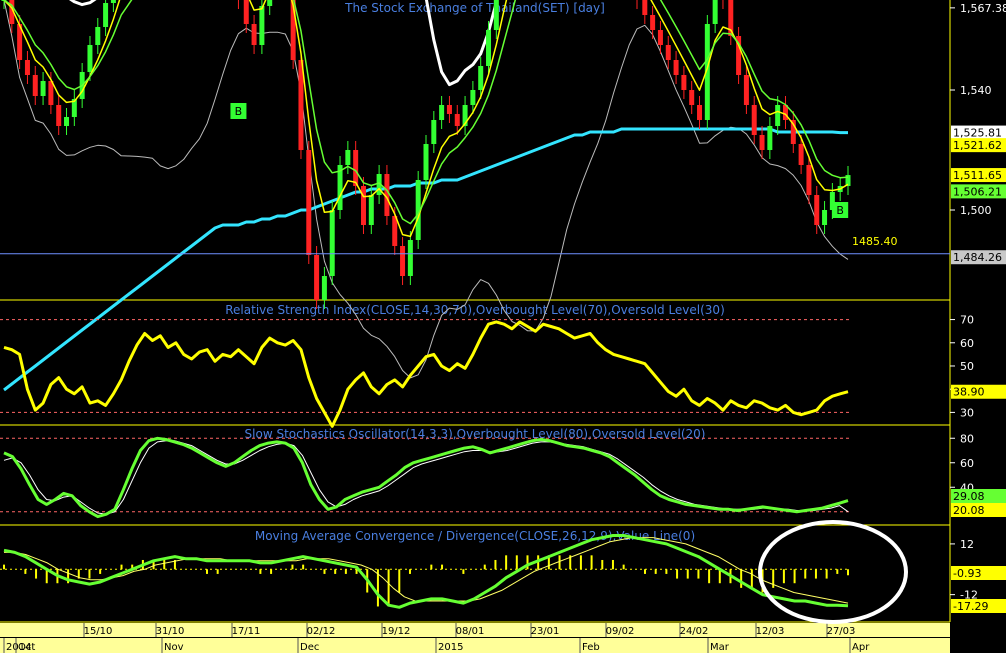 This screenshot has width=1006, height=653. What do you see at coordinates (967, 343) in the screenshot?
I see `rsi-axis-tick: 60` at bounding box center [967, 343].